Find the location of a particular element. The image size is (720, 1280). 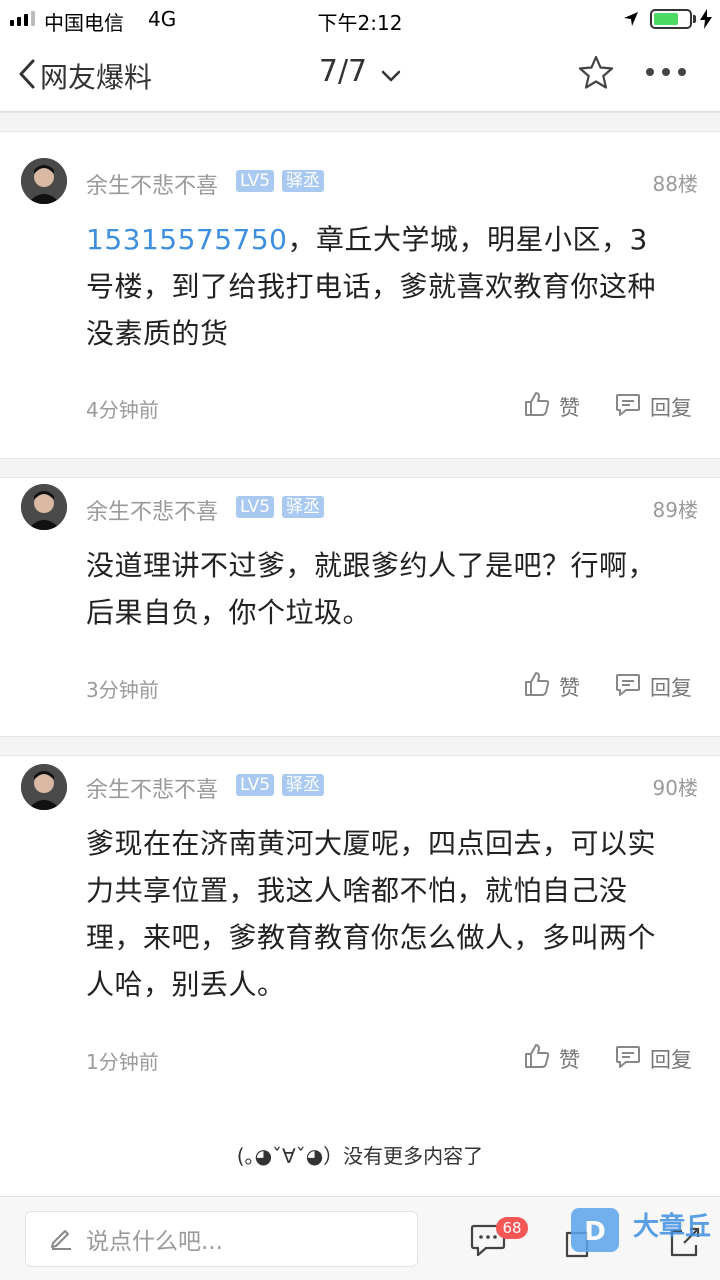

no-more-content-note: (｡◕ˇ∀ˇ◕）没有更多内容了 is located at coordinates (360, 1156).